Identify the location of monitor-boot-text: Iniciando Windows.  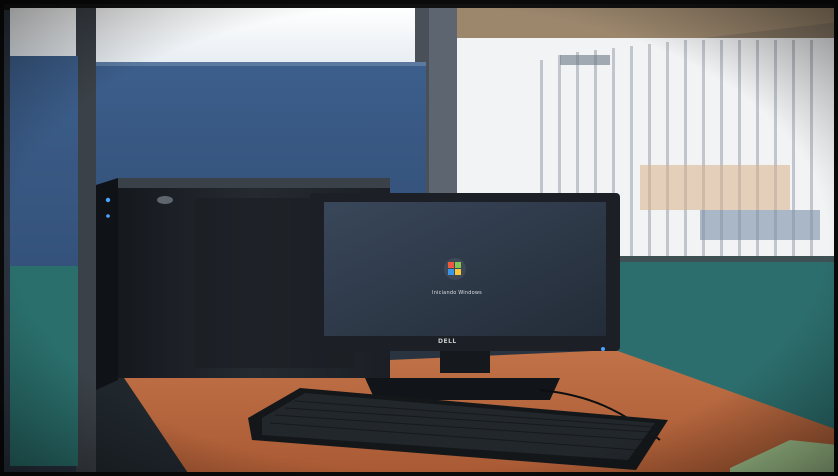
(457, 293).